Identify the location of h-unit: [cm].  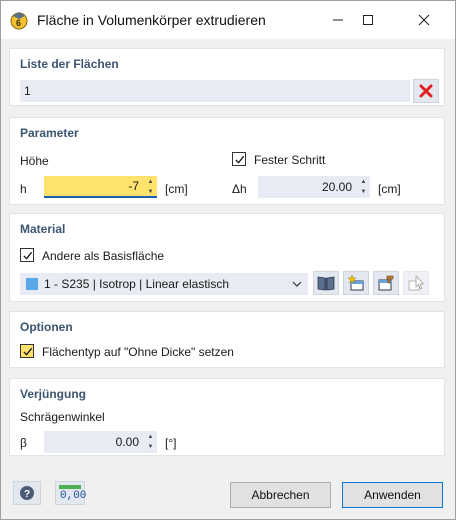
(176, 189).